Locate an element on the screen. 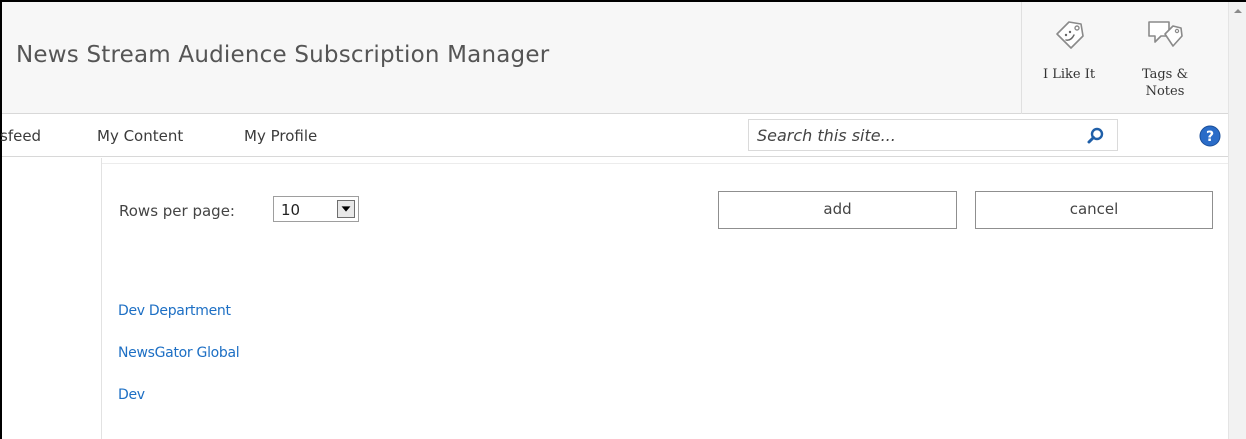  scroll-up-arrow-icon is located at coordinates (1237, 11).